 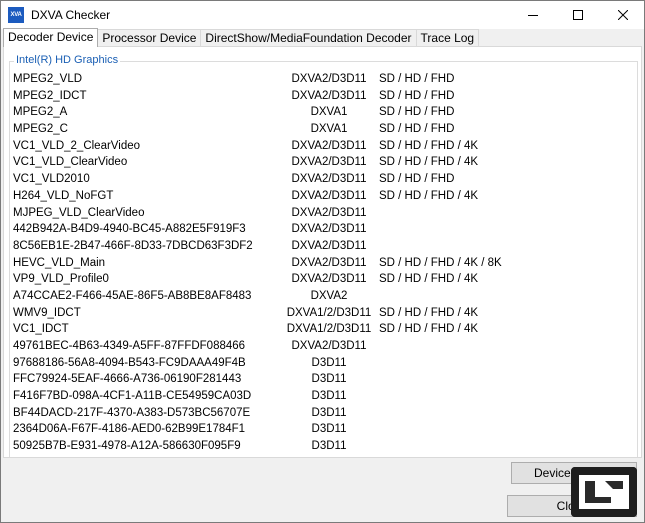 I want to click on decoder-name: WMV9_IDCT, so click(x=47, y=312).